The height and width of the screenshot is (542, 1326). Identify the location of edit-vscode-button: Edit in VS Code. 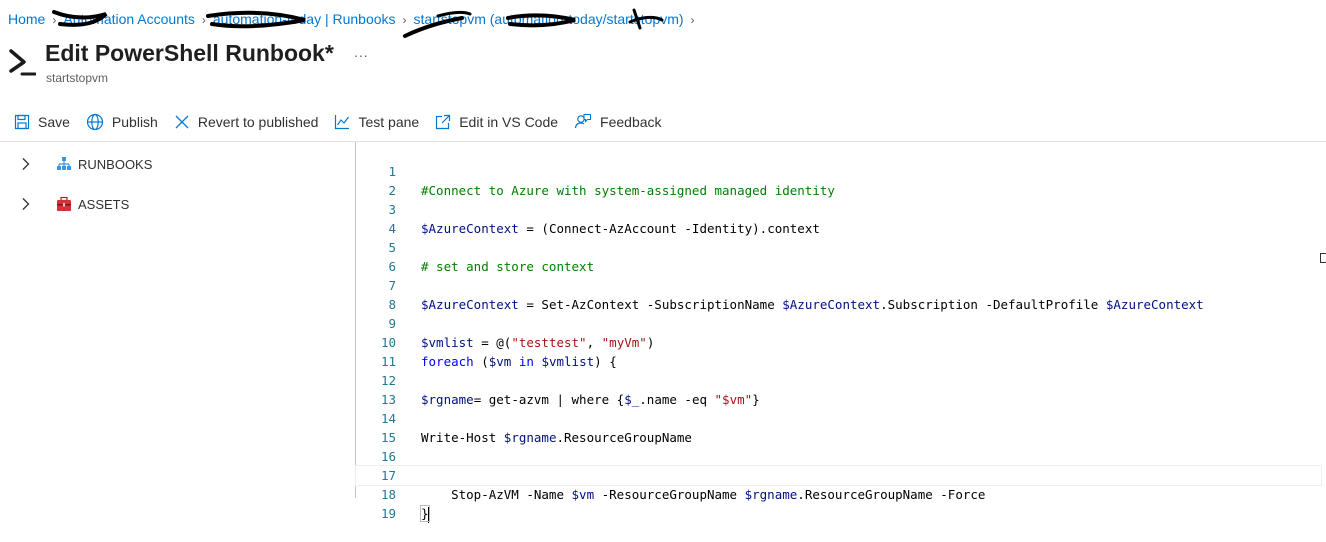
(496, 122).